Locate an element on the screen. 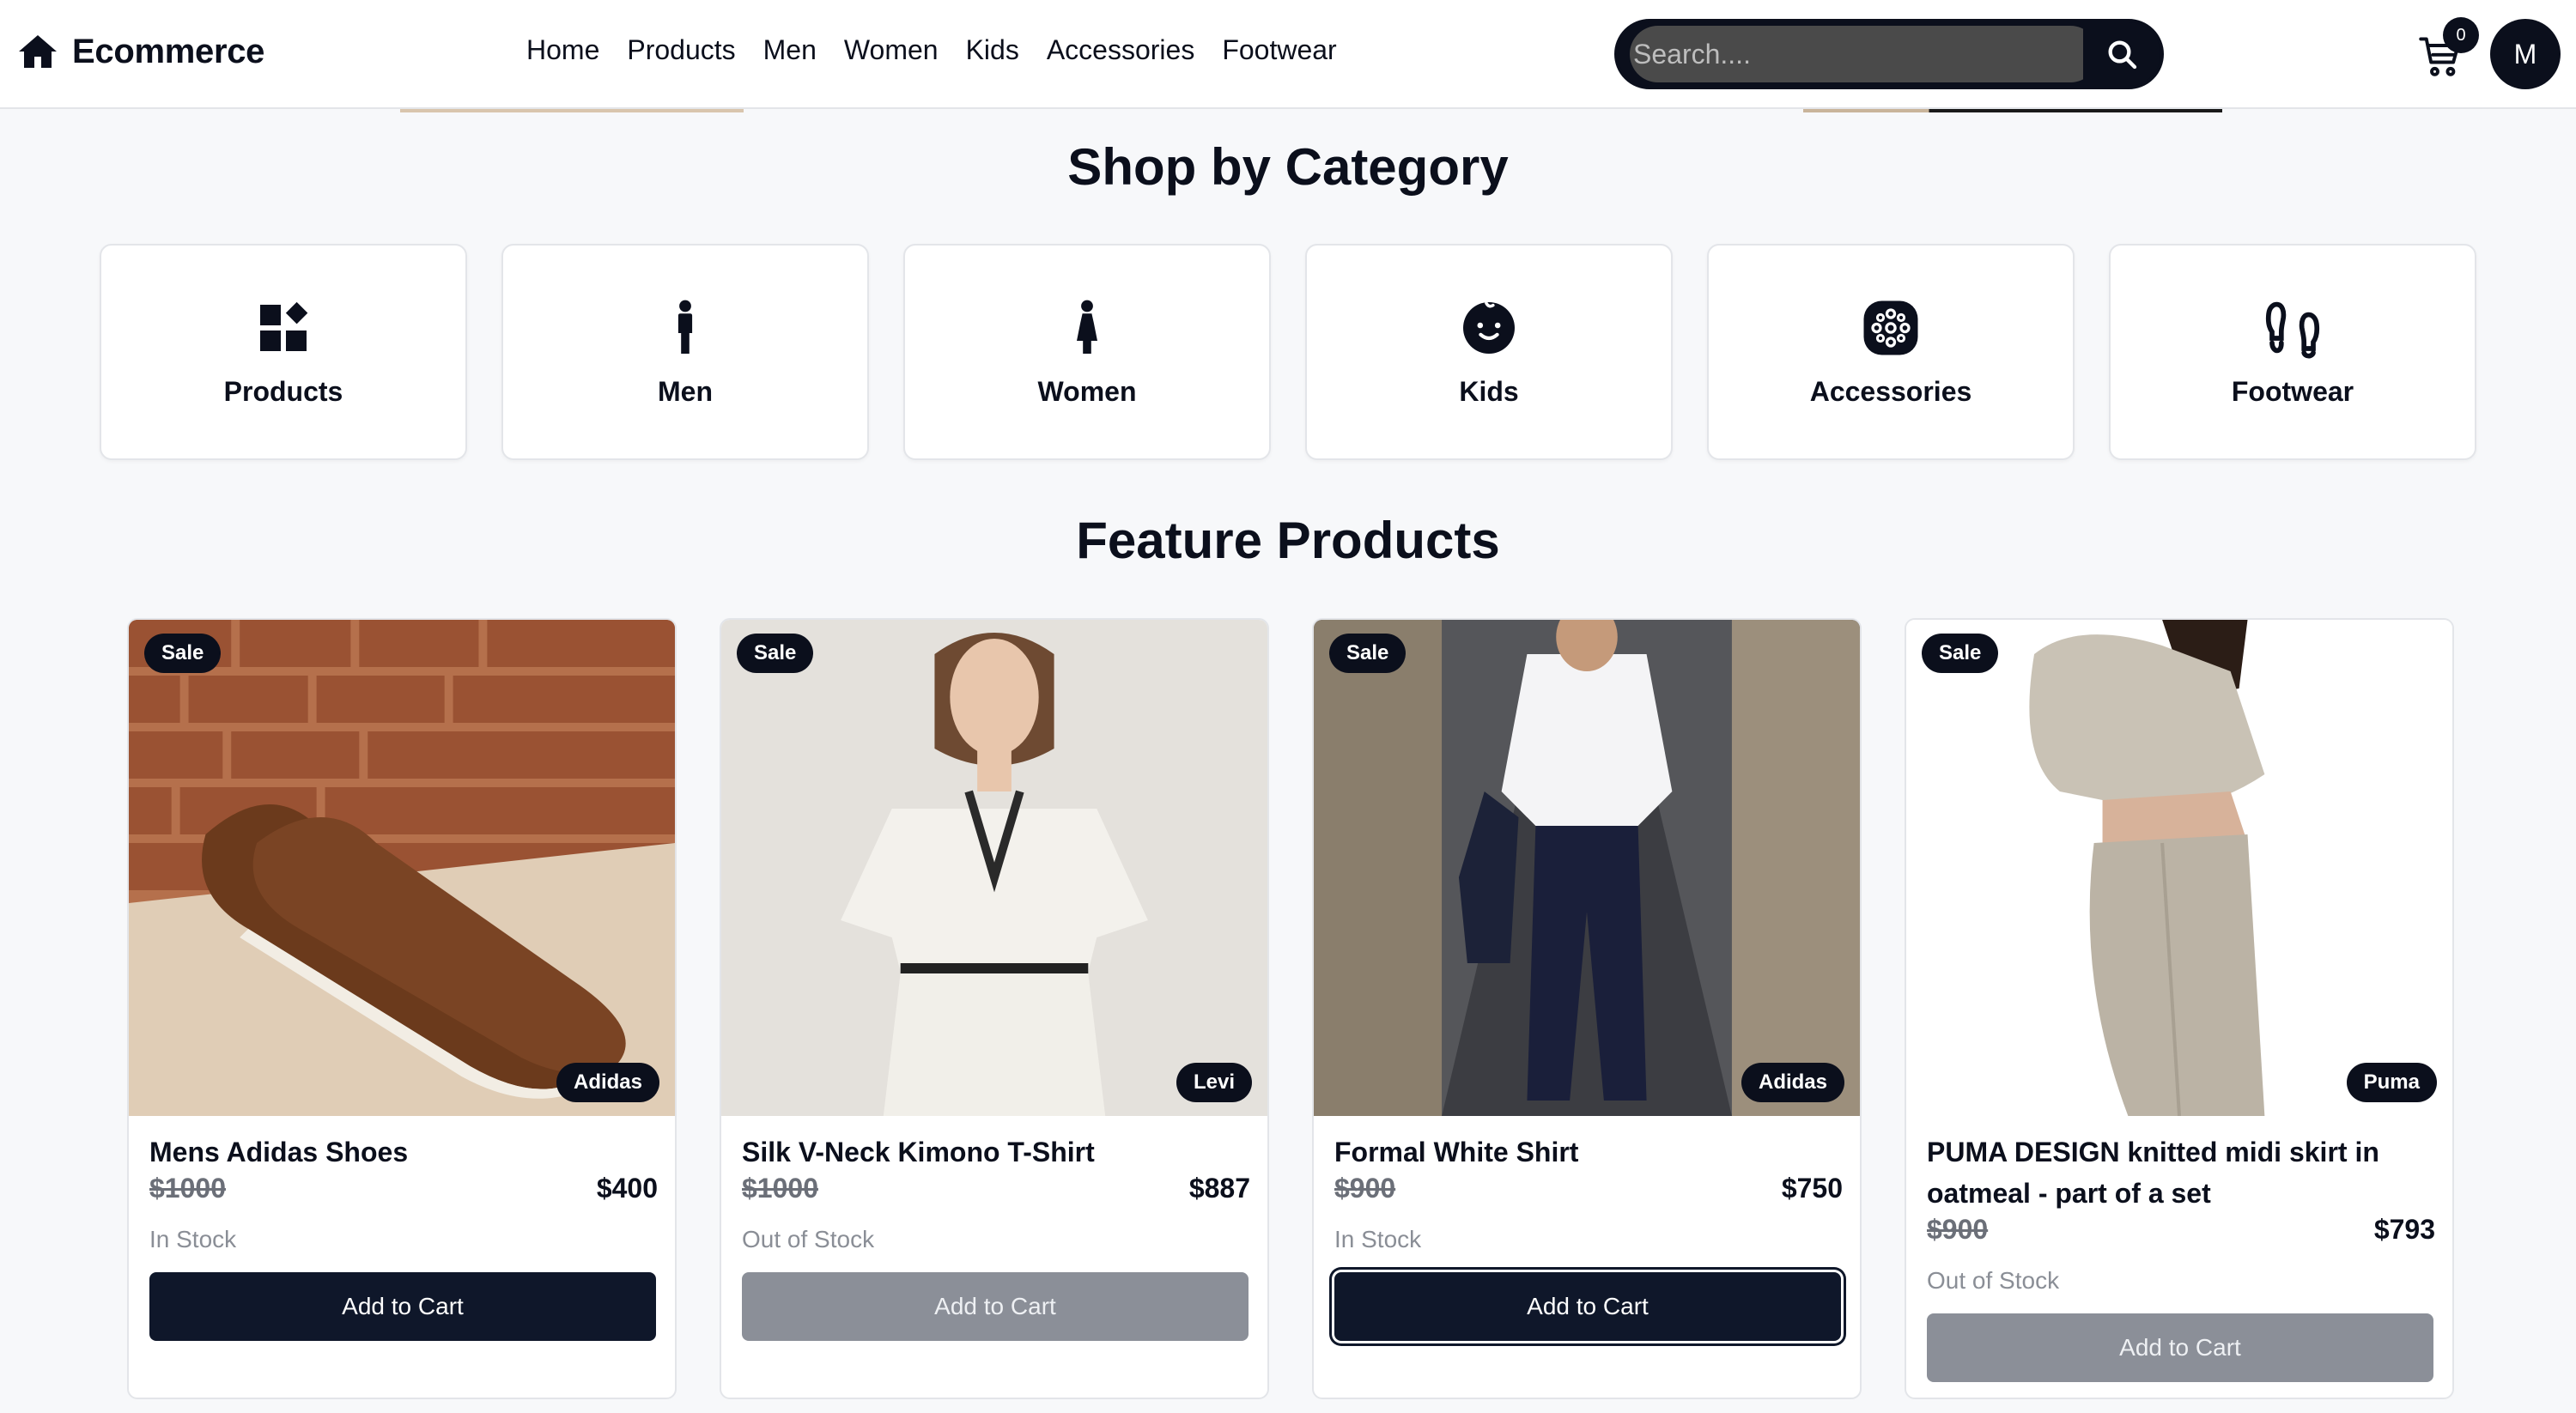 The width and height of the screenshot is (2576, 1413). product-name: Mens Adidas Shoes is located at coordinates (402, 1152).